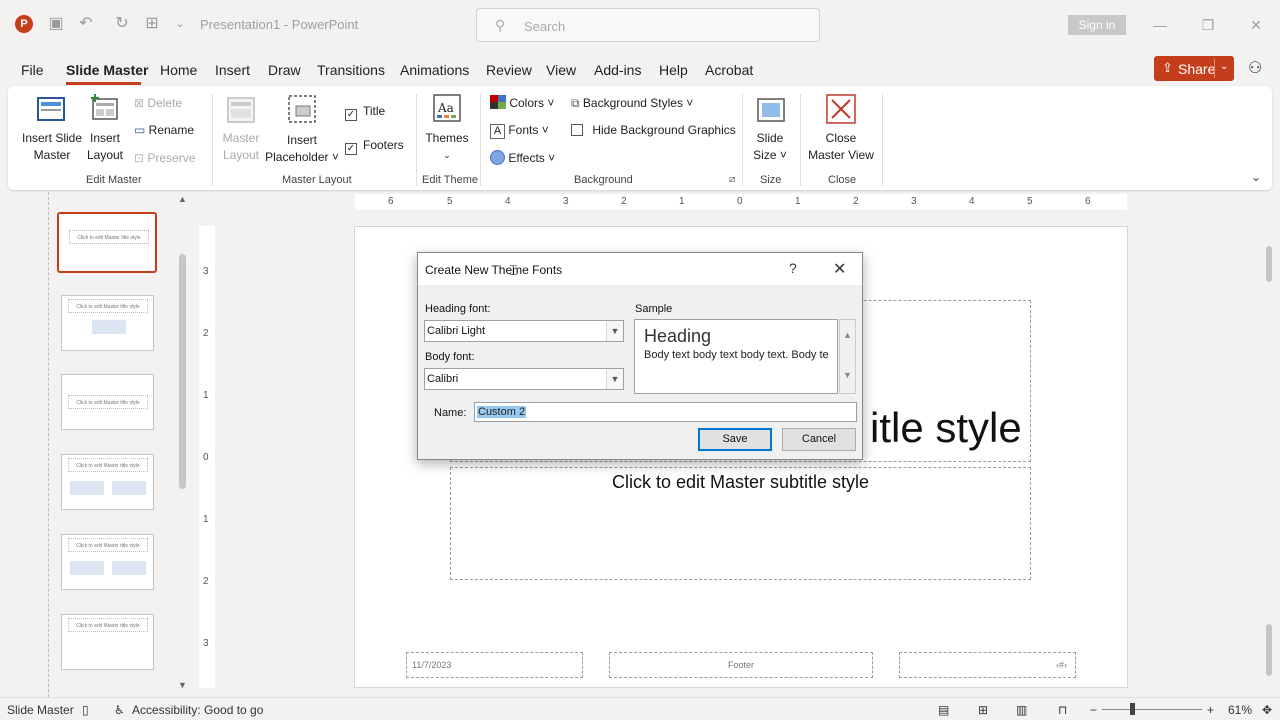 This screenshot has width=1280, height=720. What do you see at coordinates (1097, 25) in the screenshot?
I see `sign-in-button: Sign in` at bounding box center [1097, 25].